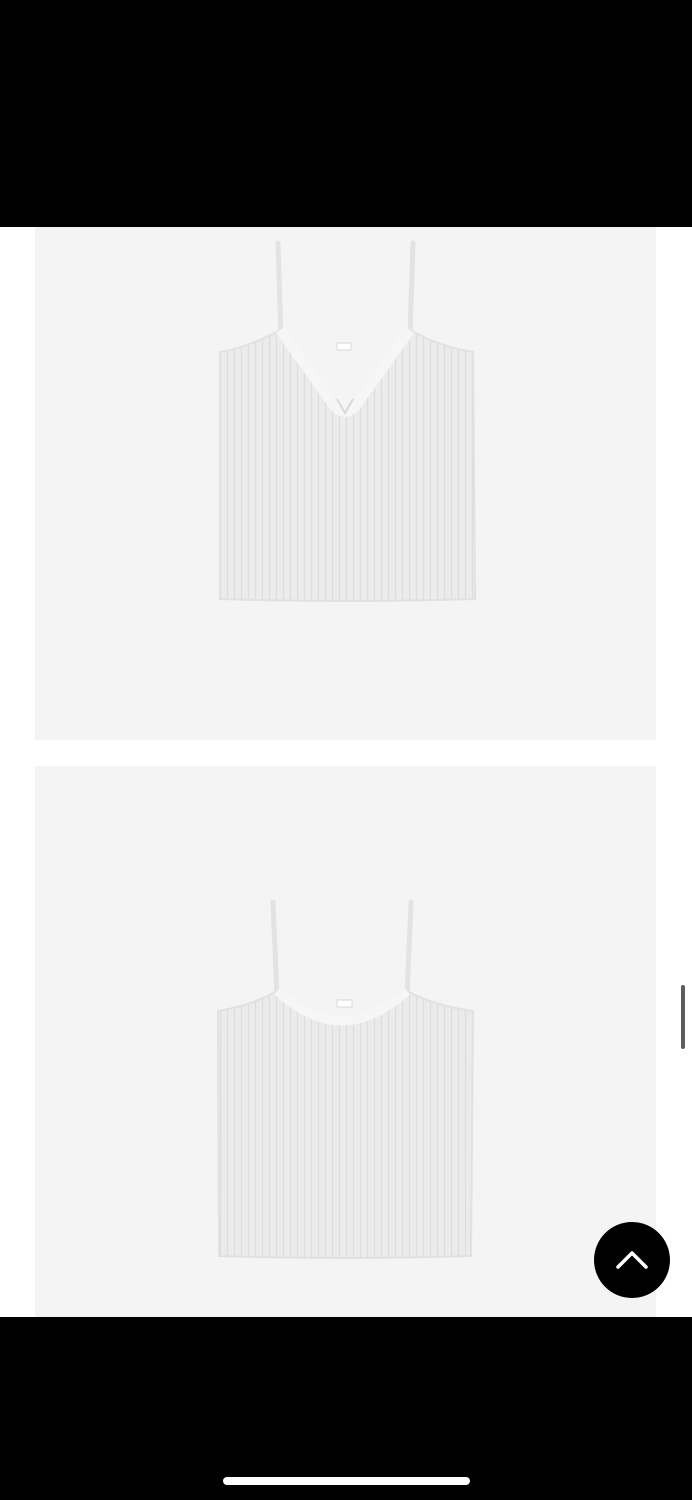 This screenshot has width=692, height=1500. I want to click on home-indicator, so click(346, 1481).